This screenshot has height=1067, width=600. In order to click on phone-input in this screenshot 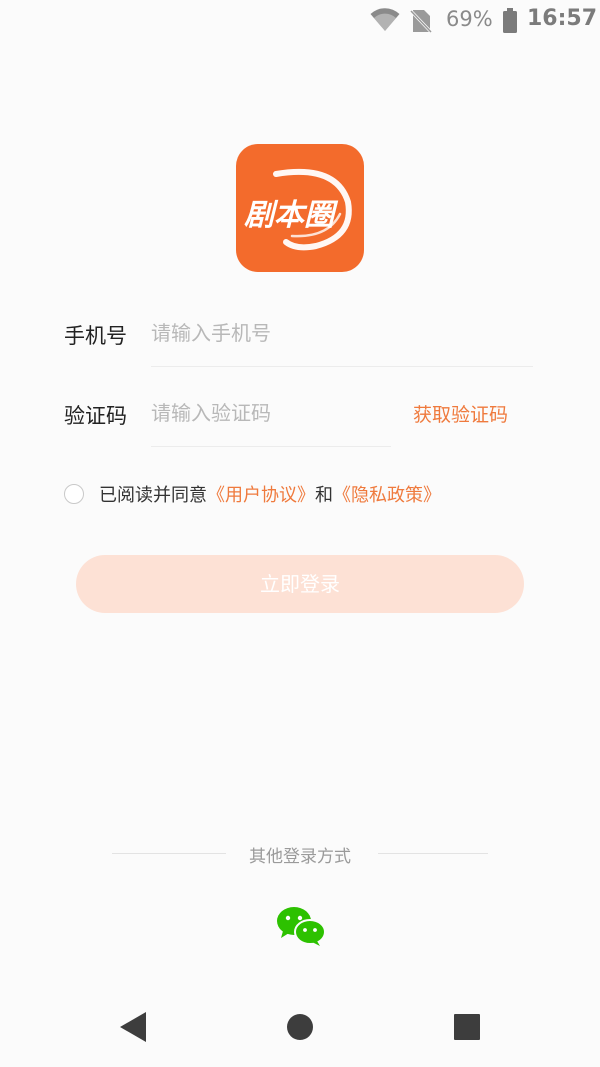, I will do `click(341, 333)`.